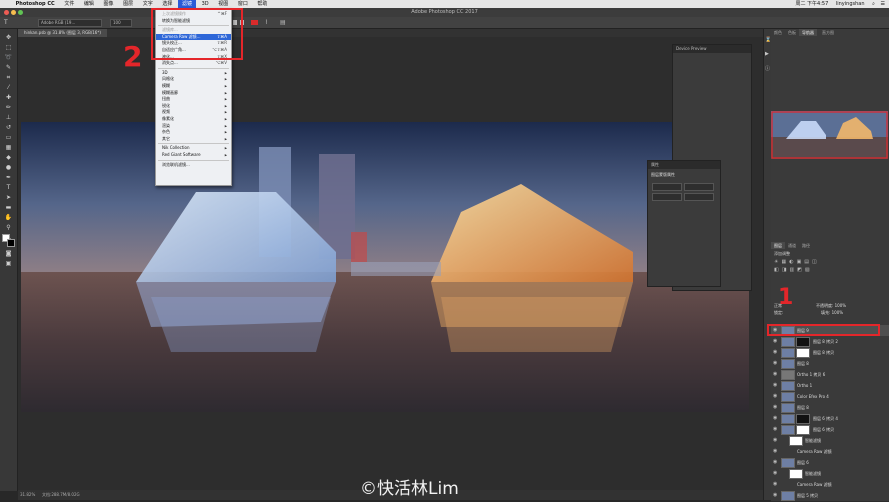 This screenshot has height=502, width=889. What do you see at coordinates (121, 23) in the screenshot?
I see `size-field: 100` at bounding box center [121, 23].